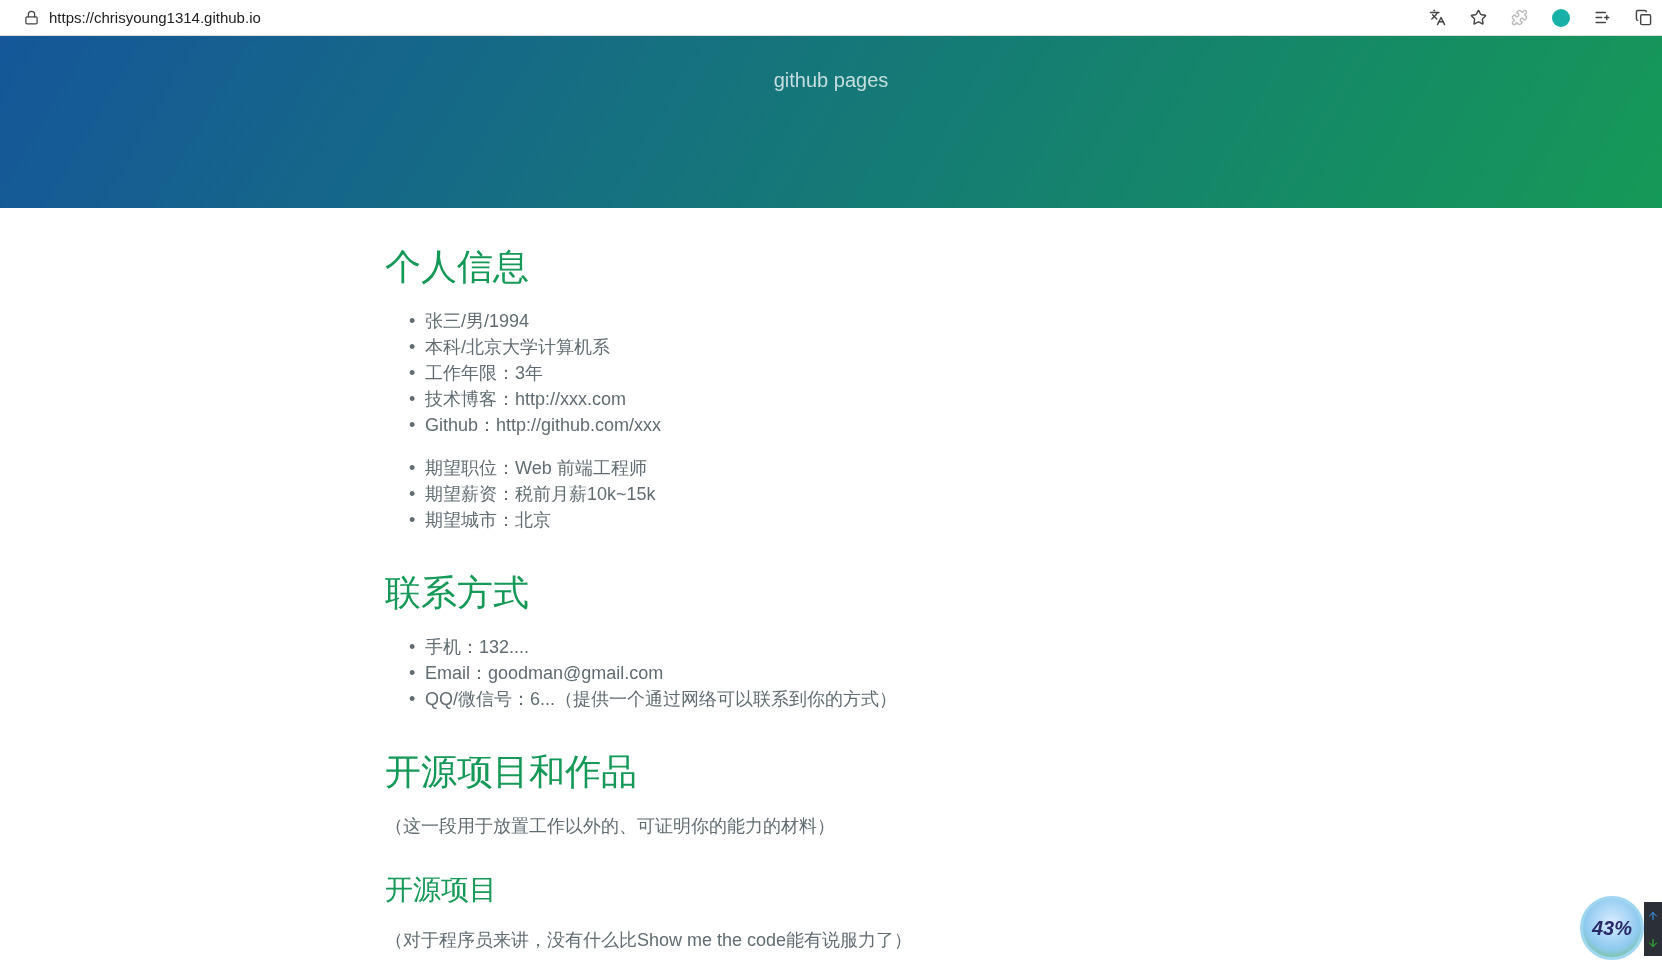 This screenshot has width=1662, height=960. I want to click on subsection-heading: 开源项目, so click(441, 889).